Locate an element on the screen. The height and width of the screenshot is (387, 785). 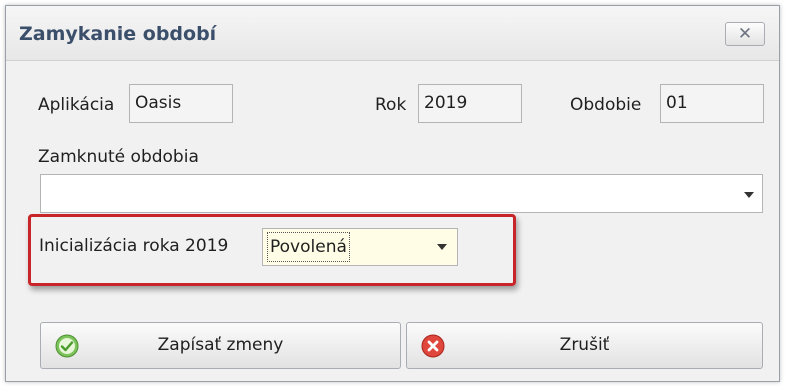
close-icon: ✕ is located at coordinates (745, 34).